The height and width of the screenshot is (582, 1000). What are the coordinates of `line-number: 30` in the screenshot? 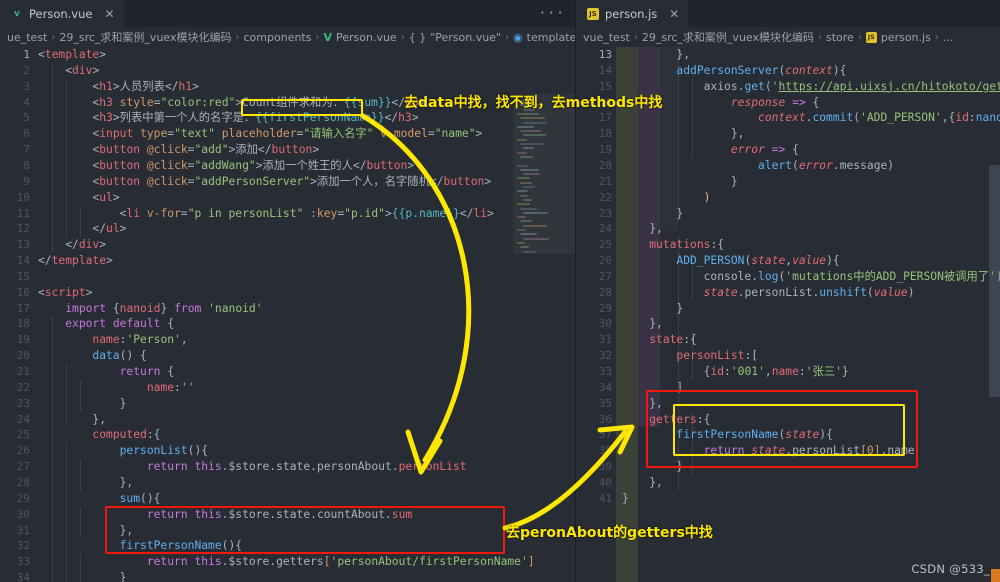 It's located at (605, 324).